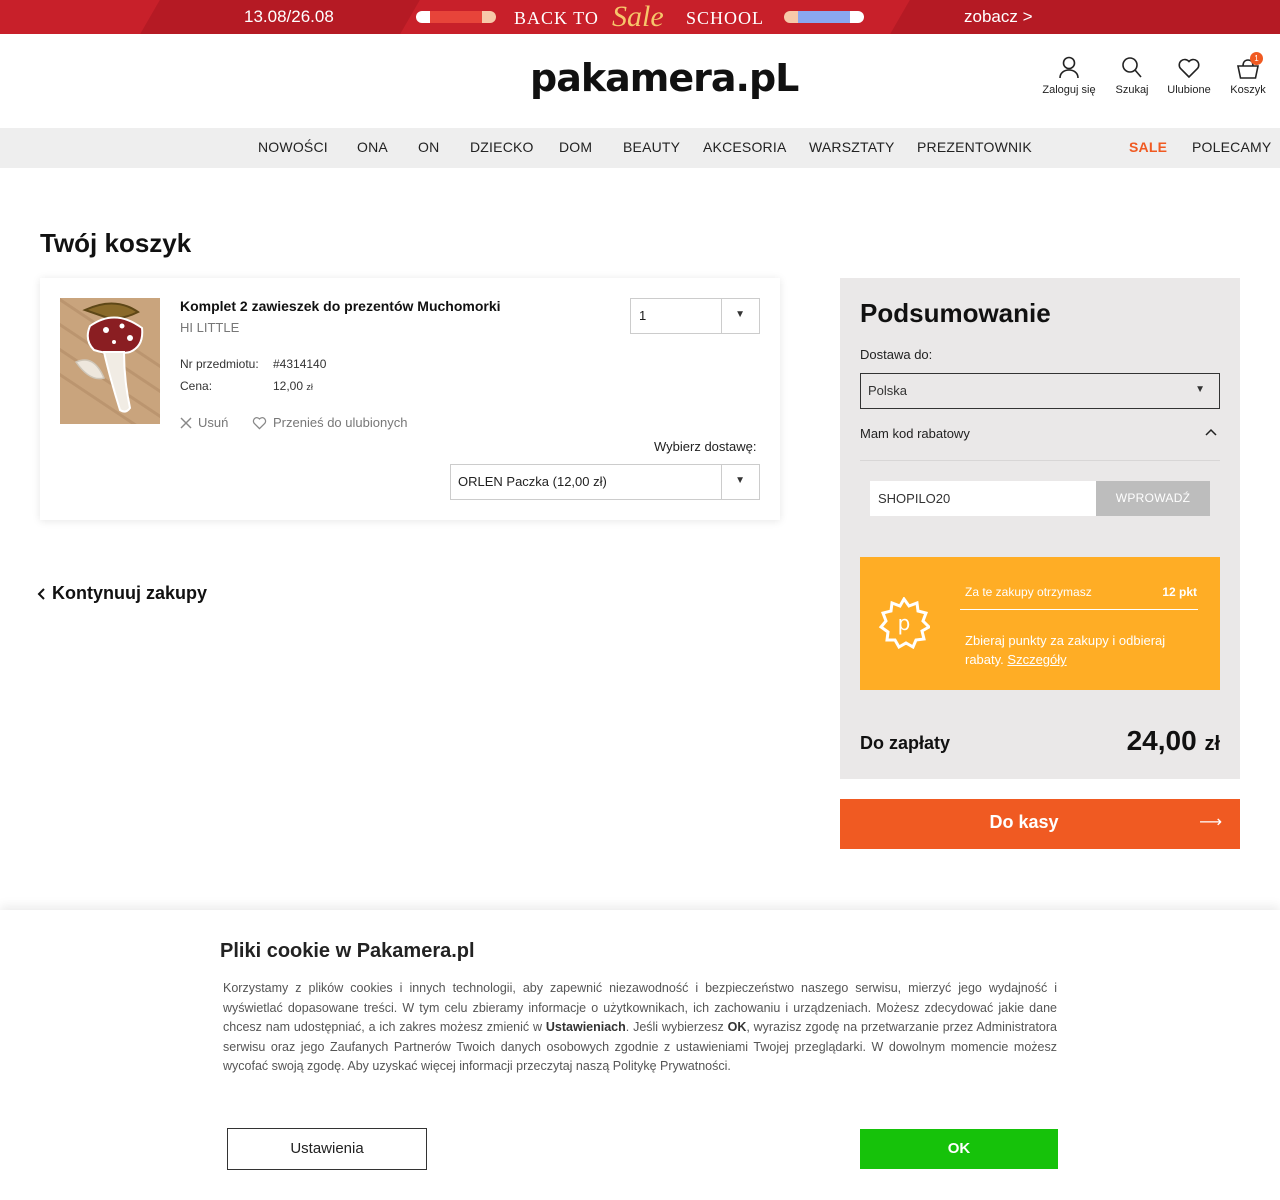 This screenshot has width=1280, height=1200. Describe the element at coordinates (737, 1027) in the screenshot. I see `cookie-ok-bold: OK` at that location.